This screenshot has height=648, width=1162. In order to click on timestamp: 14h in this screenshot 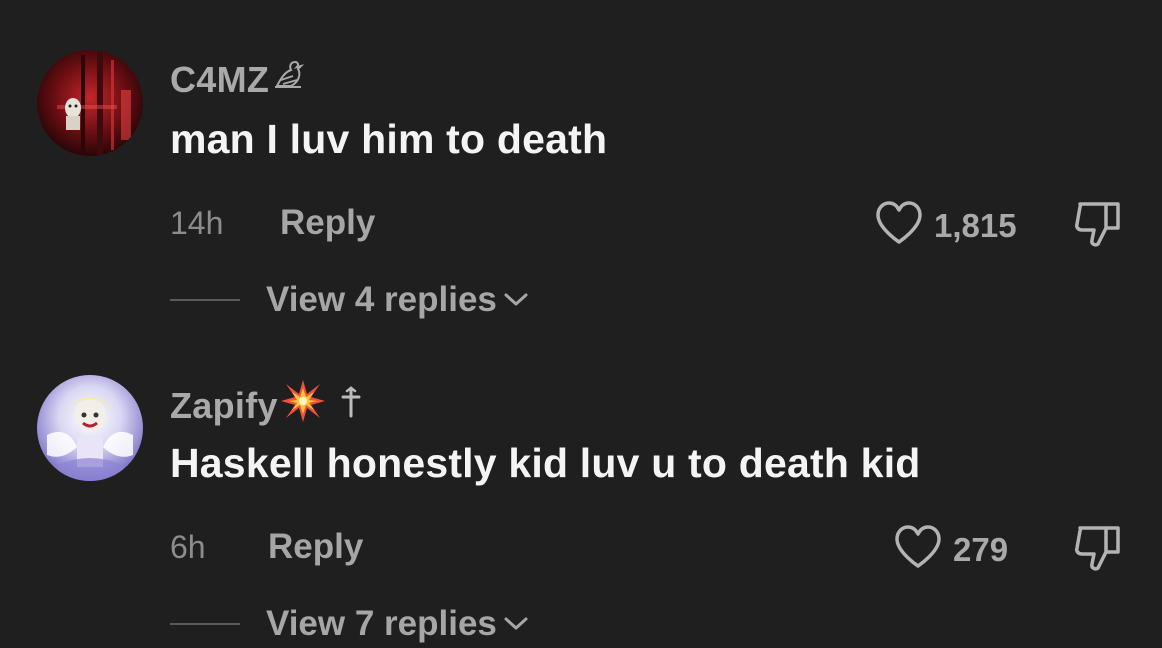, I will do `click(197, 223)`.